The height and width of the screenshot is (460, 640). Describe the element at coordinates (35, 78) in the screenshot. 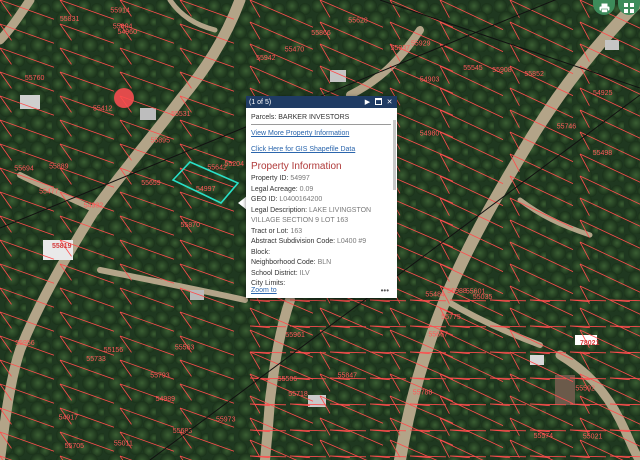

I see `parcel-number-label: 55760` at that location.